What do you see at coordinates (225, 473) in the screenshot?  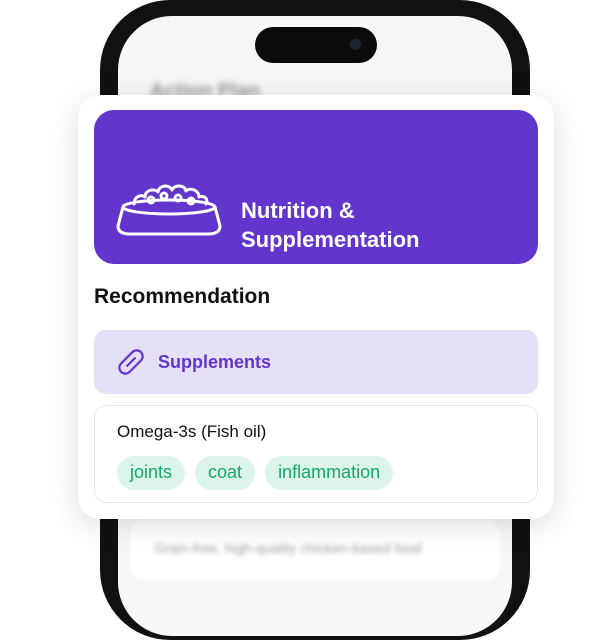 I see `tag-coat: coat` at bounding box center [225, 473].